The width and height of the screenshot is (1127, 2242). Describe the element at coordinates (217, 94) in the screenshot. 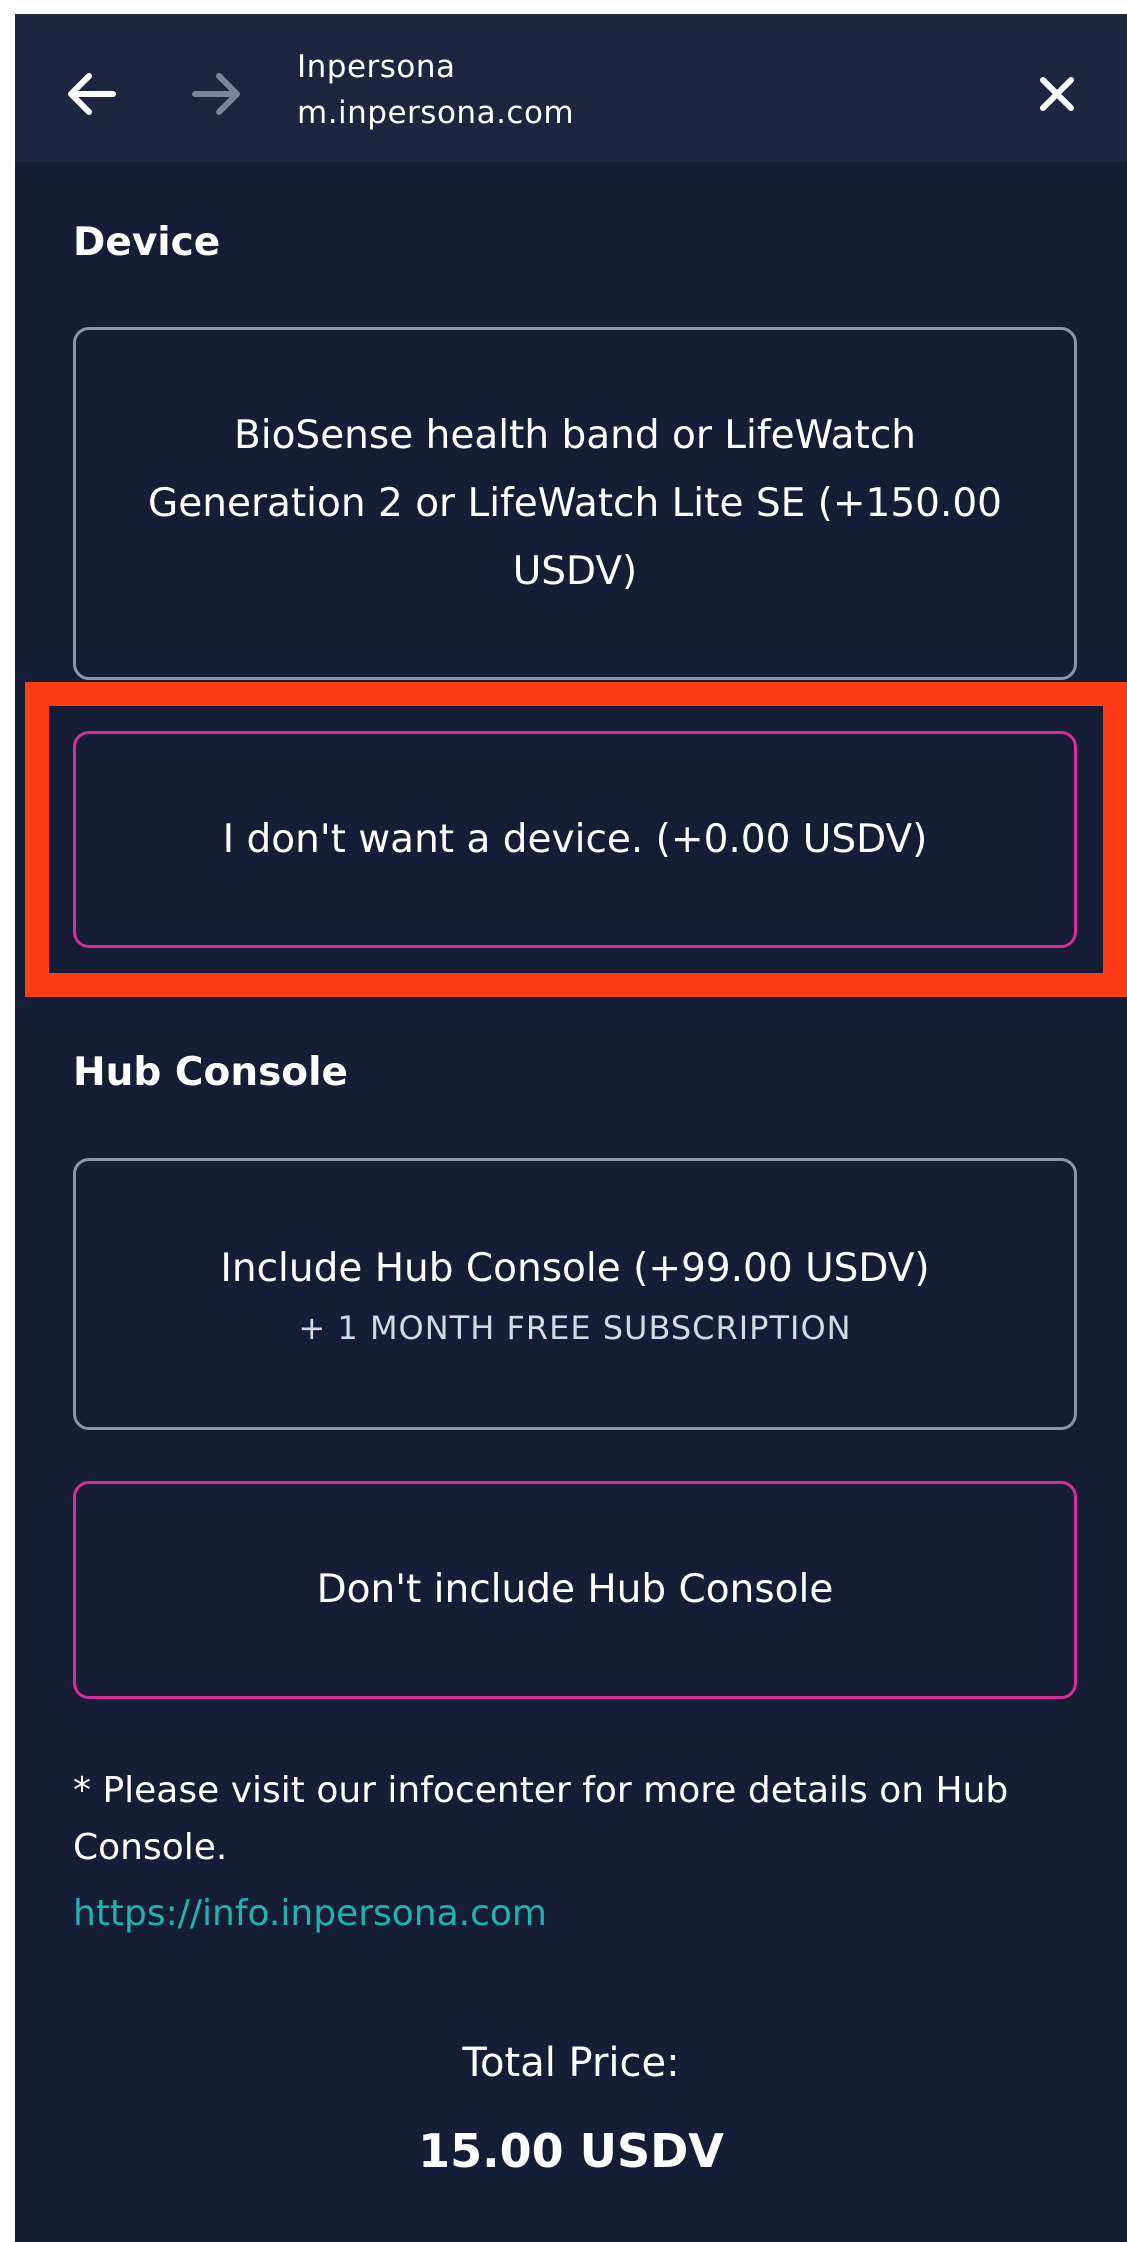

I see `forward-arrow-icon` at that location.